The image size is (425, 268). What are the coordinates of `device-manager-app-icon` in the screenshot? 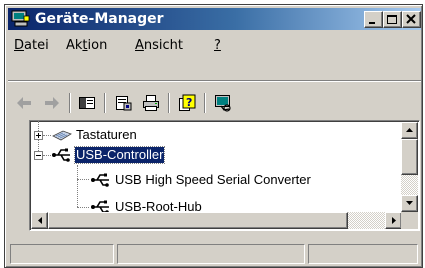 It's located at (20, 18).